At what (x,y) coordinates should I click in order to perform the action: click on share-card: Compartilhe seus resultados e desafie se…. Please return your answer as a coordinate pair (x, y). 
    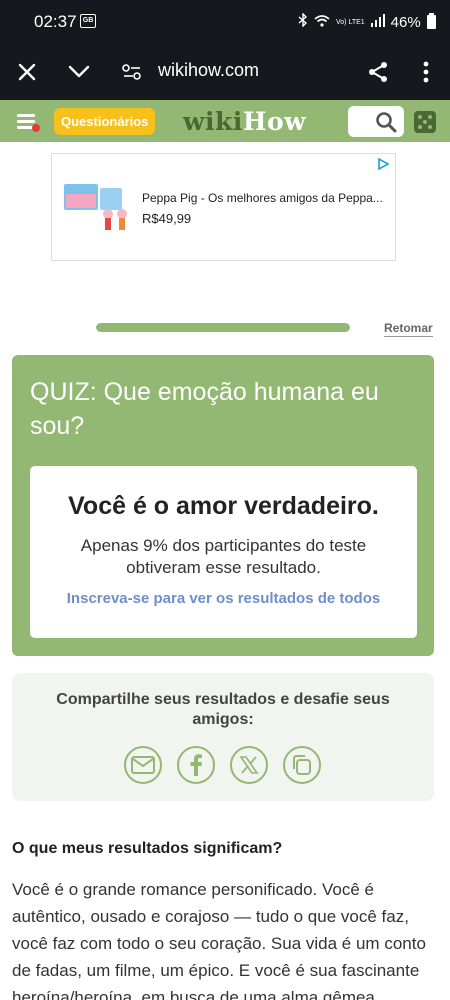
    Looking at the image, I should click on (223, 737).